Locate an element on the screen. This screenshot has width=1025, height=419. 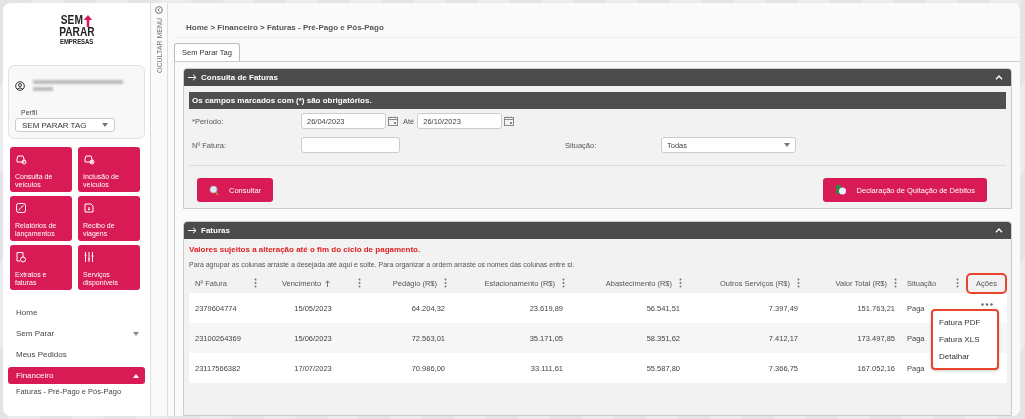
nav-item: Financeiro is located at coordinates (76, 375).